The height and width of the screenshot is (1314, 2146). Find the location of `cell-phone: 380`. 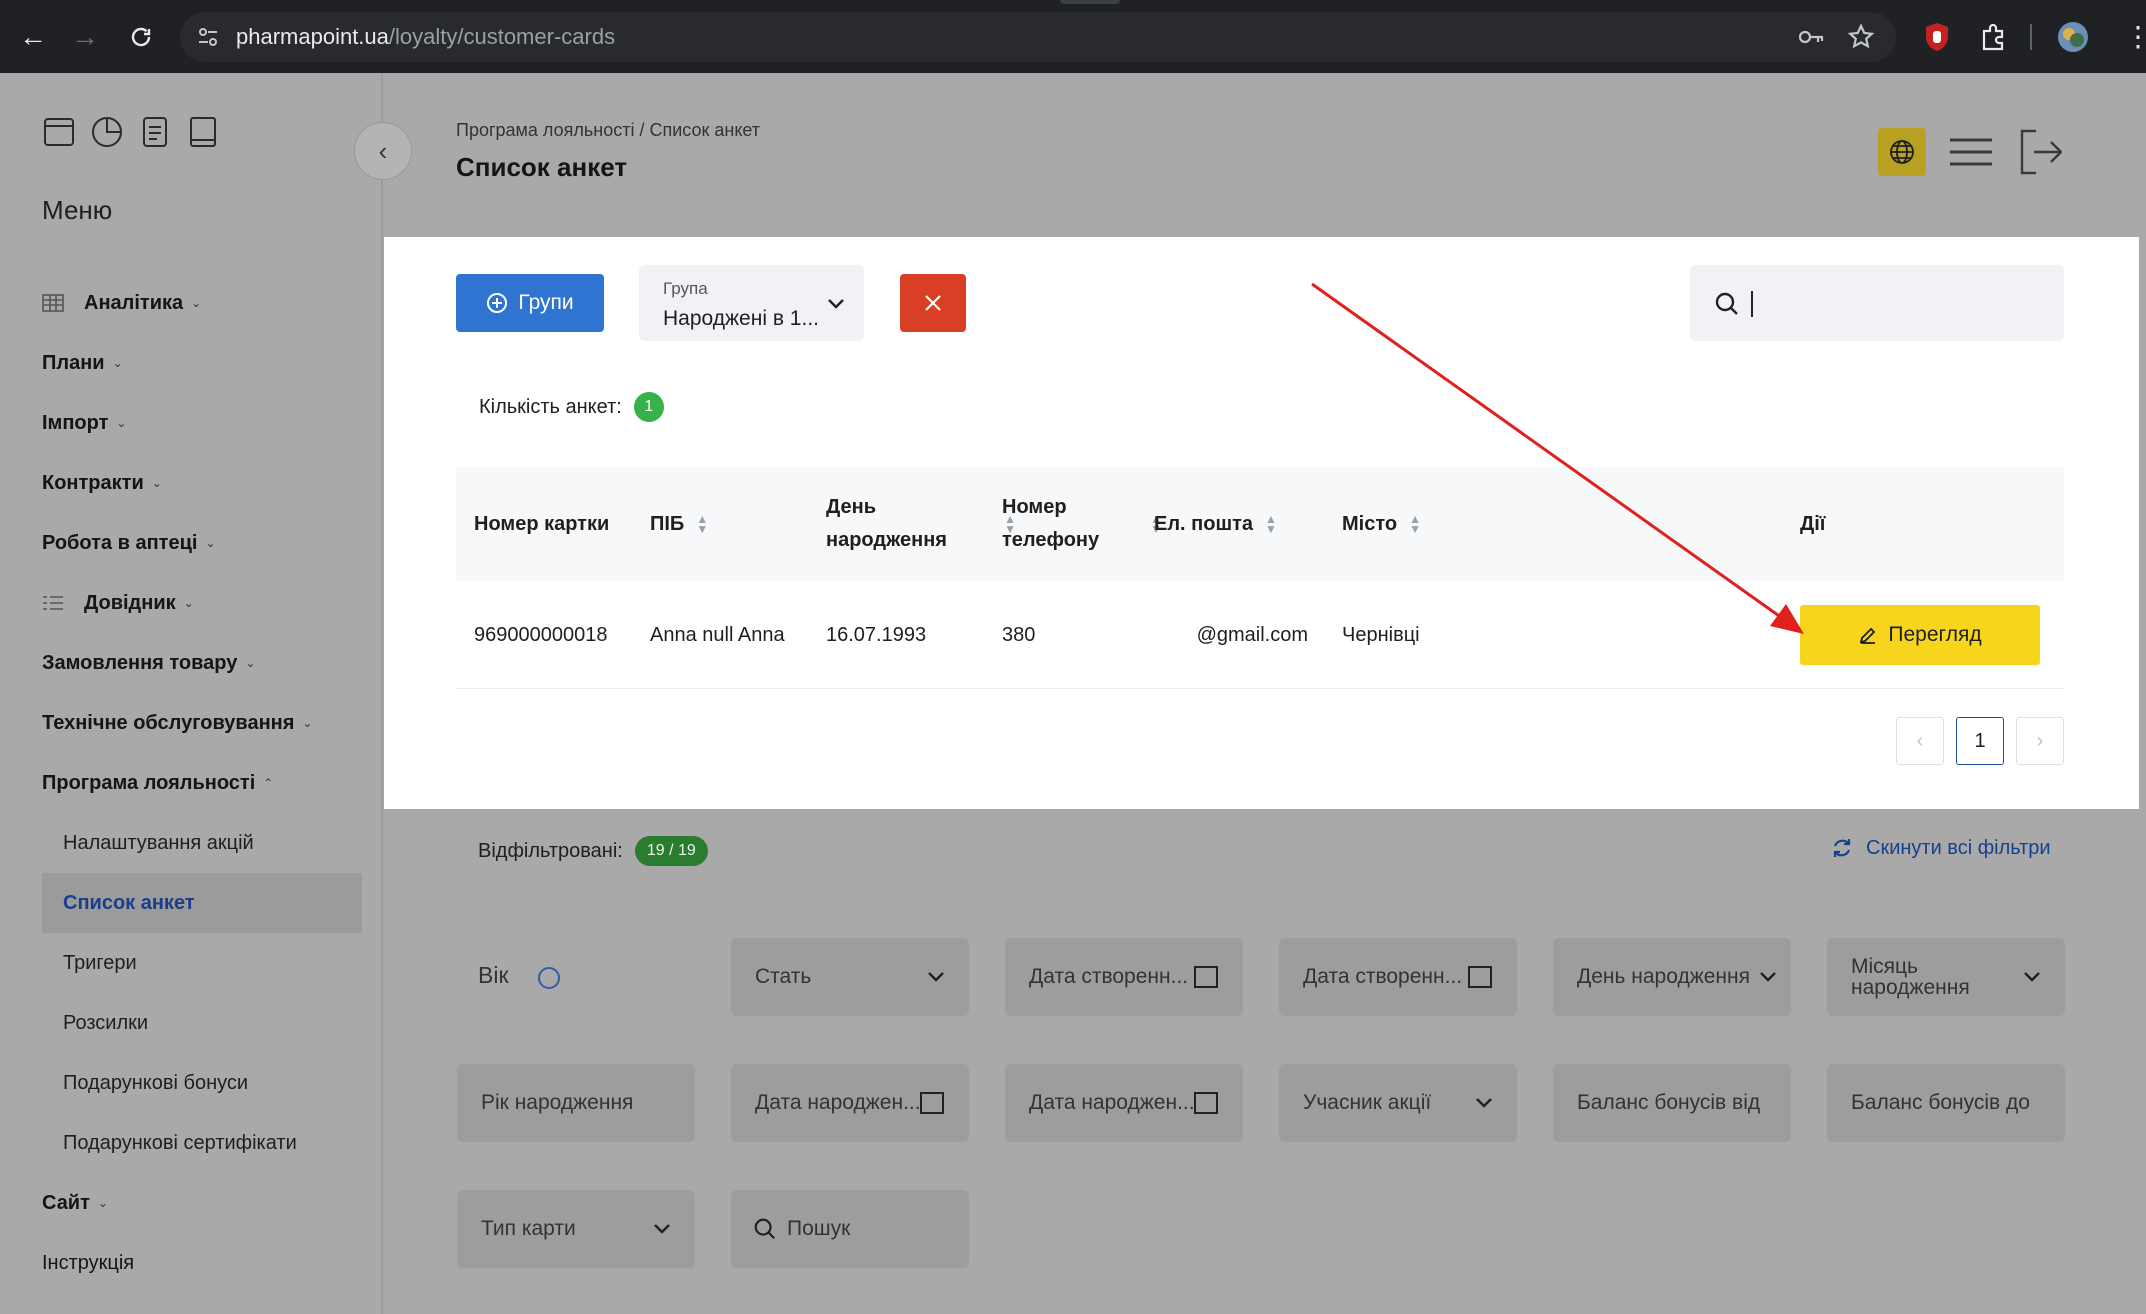

cell-phone: 380 is located at coordinates (1019, 634).